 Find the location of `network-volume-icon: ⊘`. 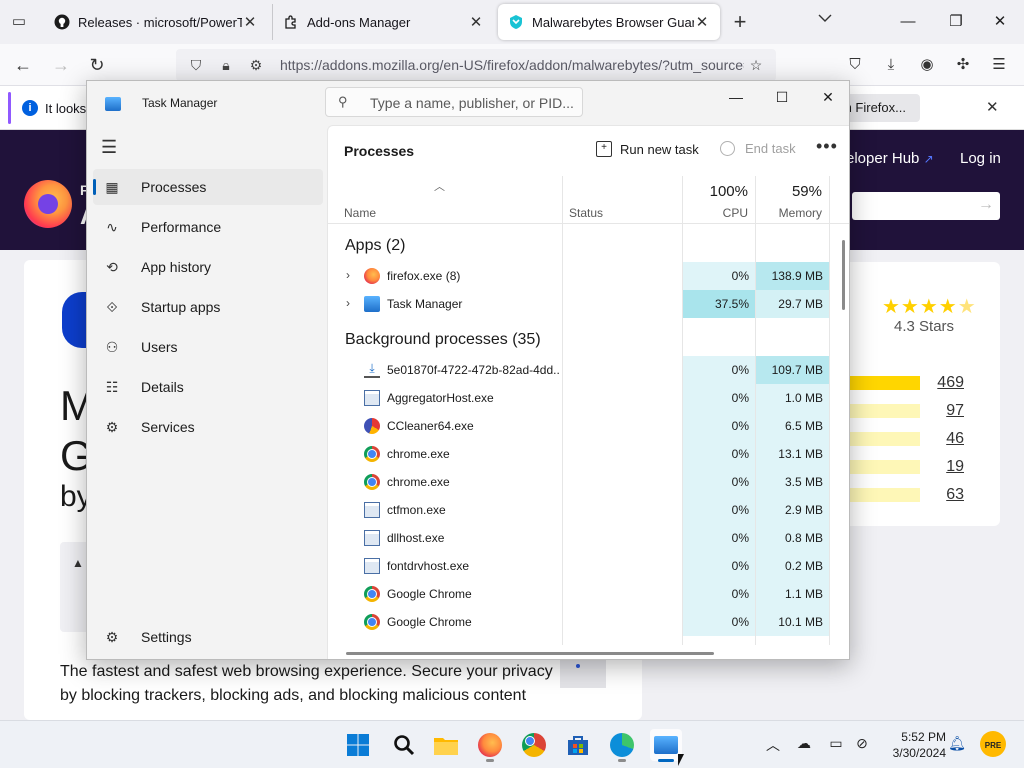

network-volume-icon: ⊘ is located at coordinates (862, 743).